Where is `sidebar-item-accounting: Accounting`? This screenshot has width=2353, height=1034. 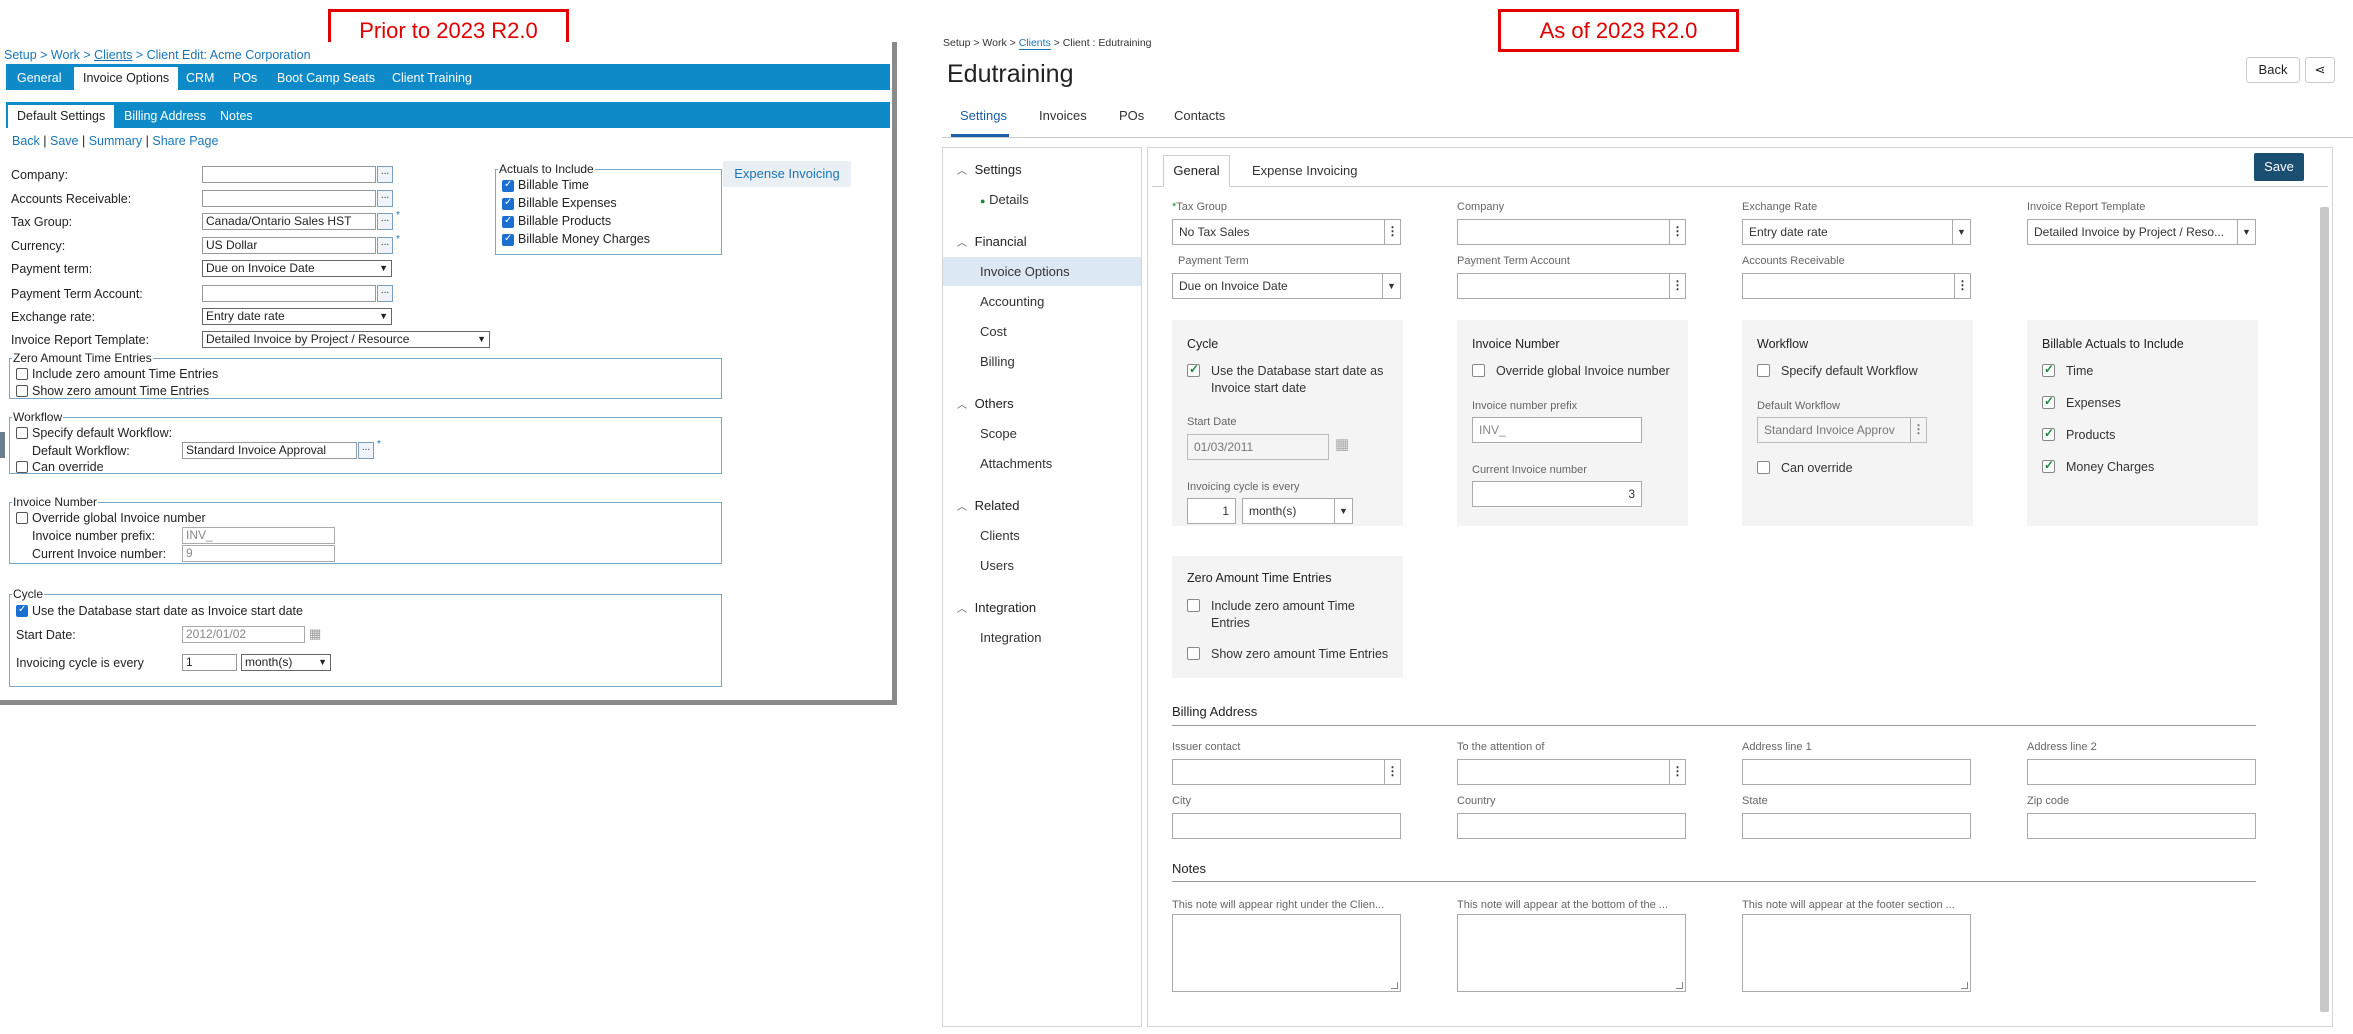
sidebar-item-accounting: Accounting is located at coordinates (1012, 301).